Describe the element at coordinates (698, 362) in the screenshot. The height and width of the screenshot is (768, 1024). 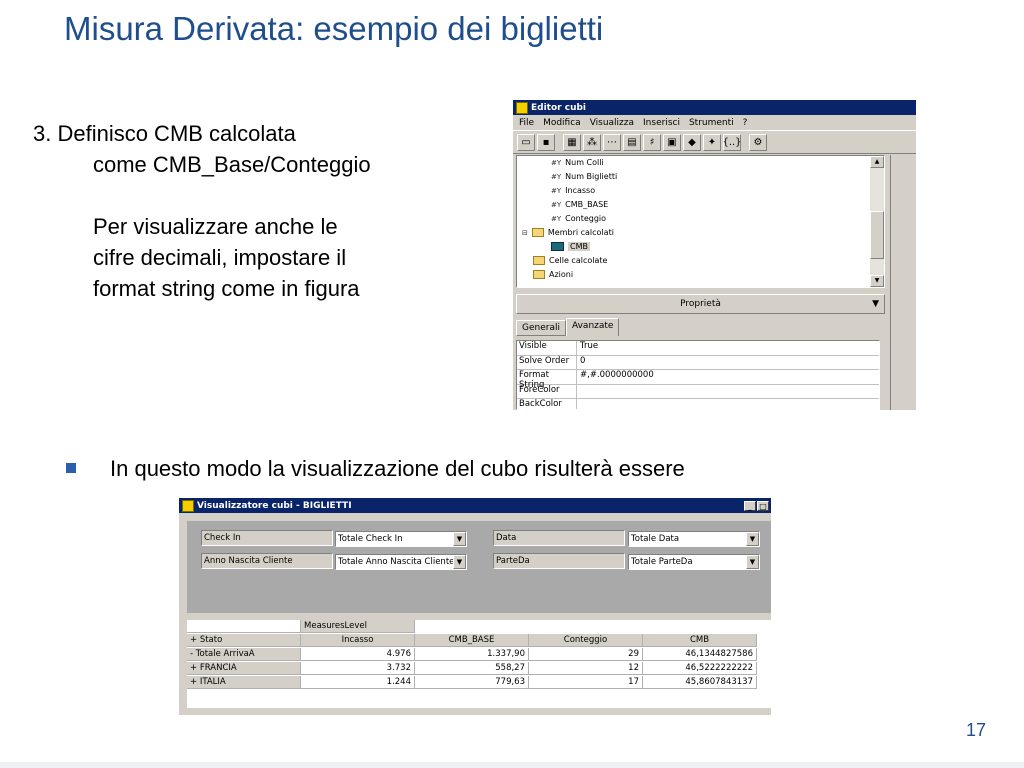
I see `prop-row: Solve Order 0` at that location.